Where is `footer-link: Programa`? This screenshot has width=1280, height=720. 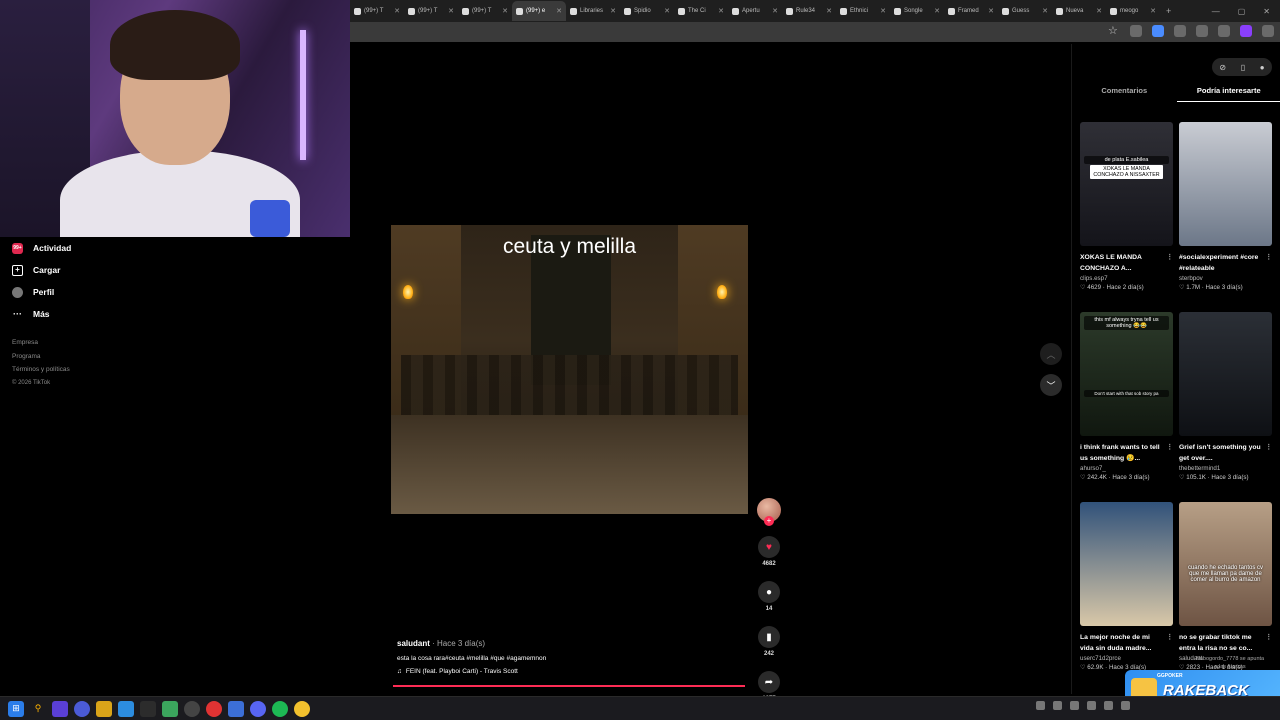
footer-link: Programa is located at coordinates (41, 357).